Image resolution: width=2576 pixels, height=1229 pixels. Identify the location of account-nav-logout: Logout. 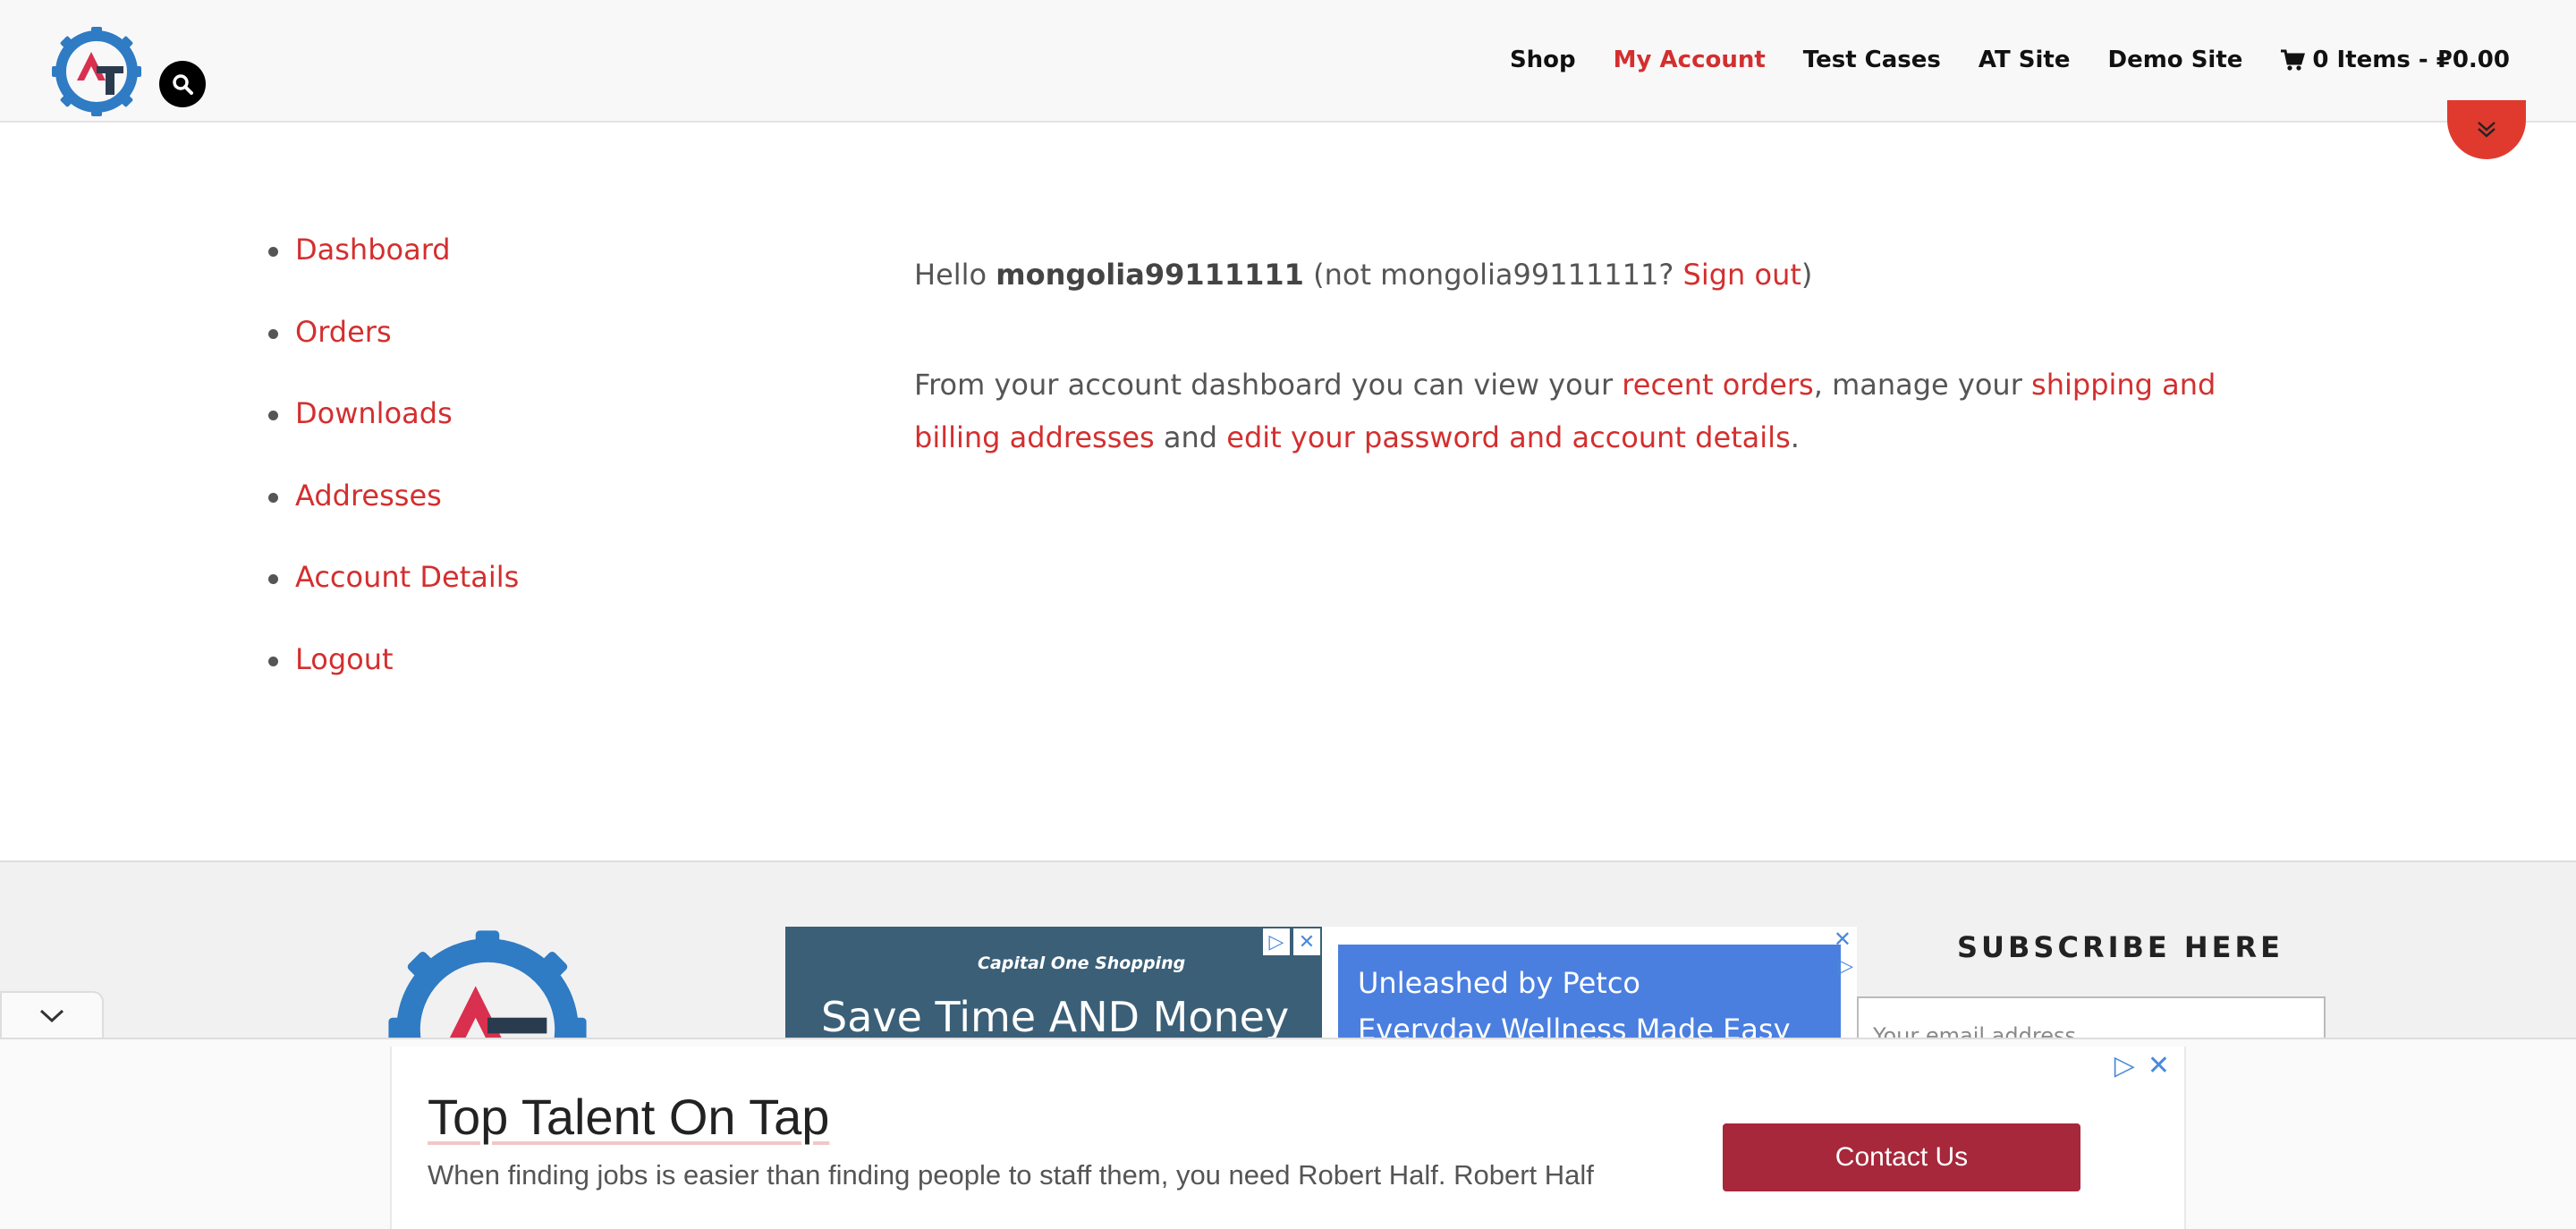
(393, 683).